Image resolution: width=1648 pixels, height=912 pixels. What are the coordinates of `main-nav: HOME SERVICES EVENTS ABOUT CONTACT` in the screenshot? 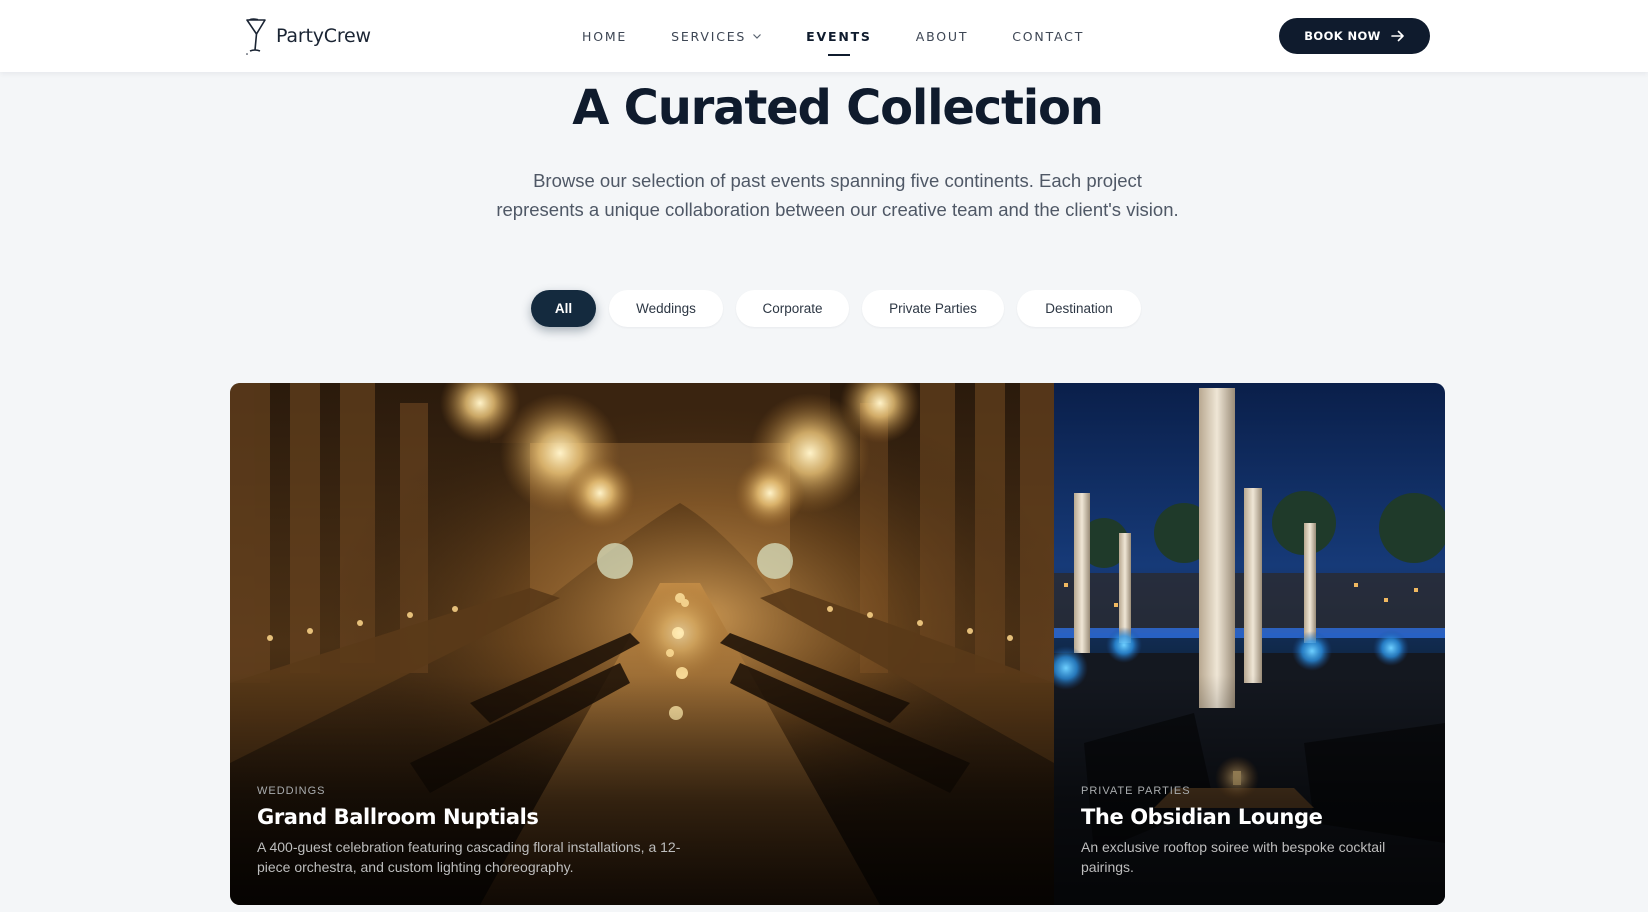 It's located at (855, 36).